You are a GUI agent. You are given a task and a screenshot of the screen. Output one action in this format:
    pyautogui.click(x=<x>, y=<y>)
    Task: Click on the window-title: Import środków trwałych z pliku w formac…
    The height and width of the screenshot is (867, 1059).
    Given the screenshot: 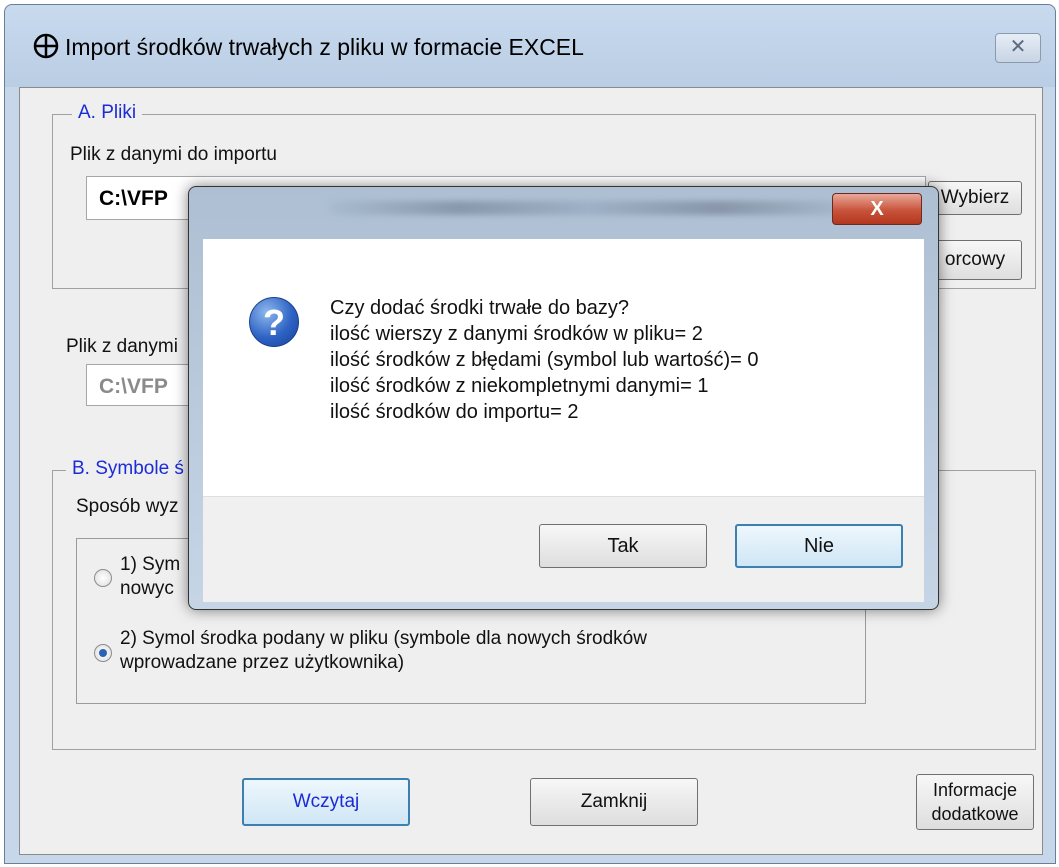 What is the action you would take?
    pyautogui.click(x=324, y=47)
    